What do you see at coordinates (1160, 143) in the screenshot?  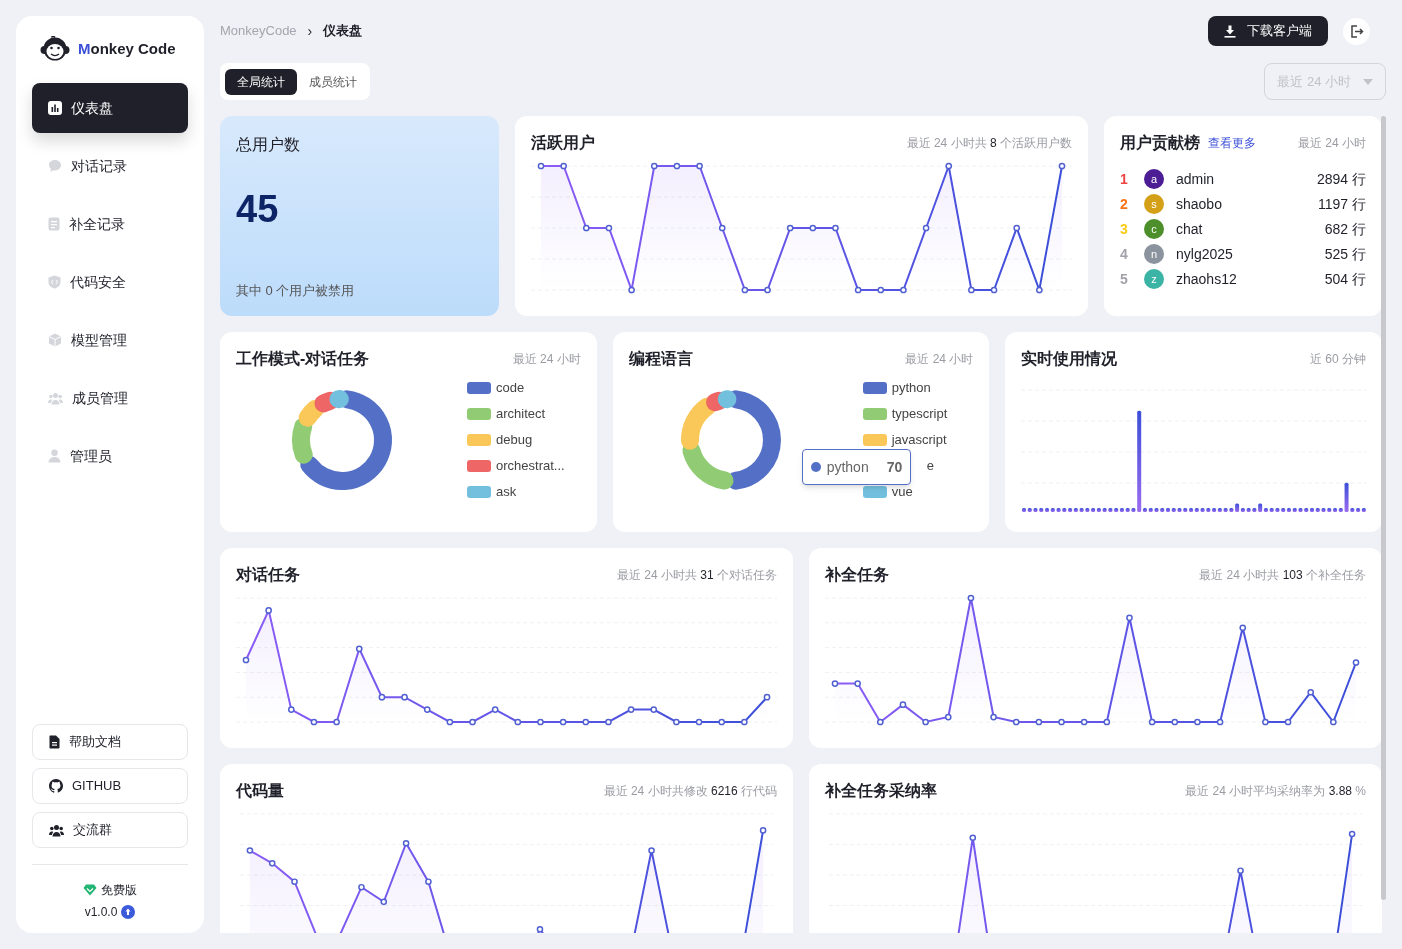 I see `card-title: 用户贡献榜` at bounding box center [1160, 143].